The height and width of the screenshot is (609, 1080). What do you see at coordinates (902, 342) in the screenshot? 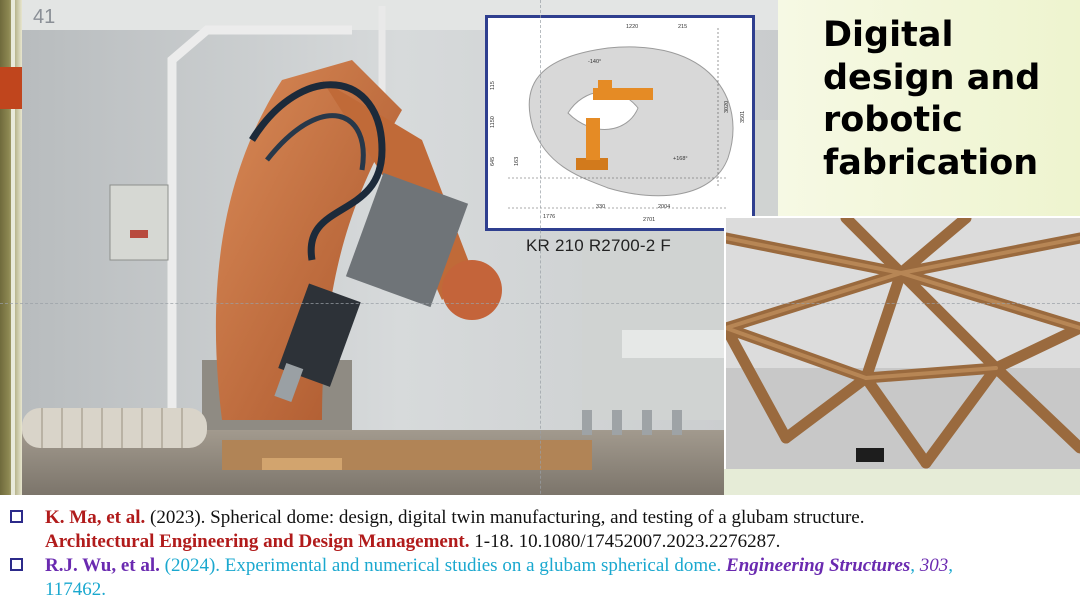
I see `glubam-dome-photo` at bounding box center [902, 342].